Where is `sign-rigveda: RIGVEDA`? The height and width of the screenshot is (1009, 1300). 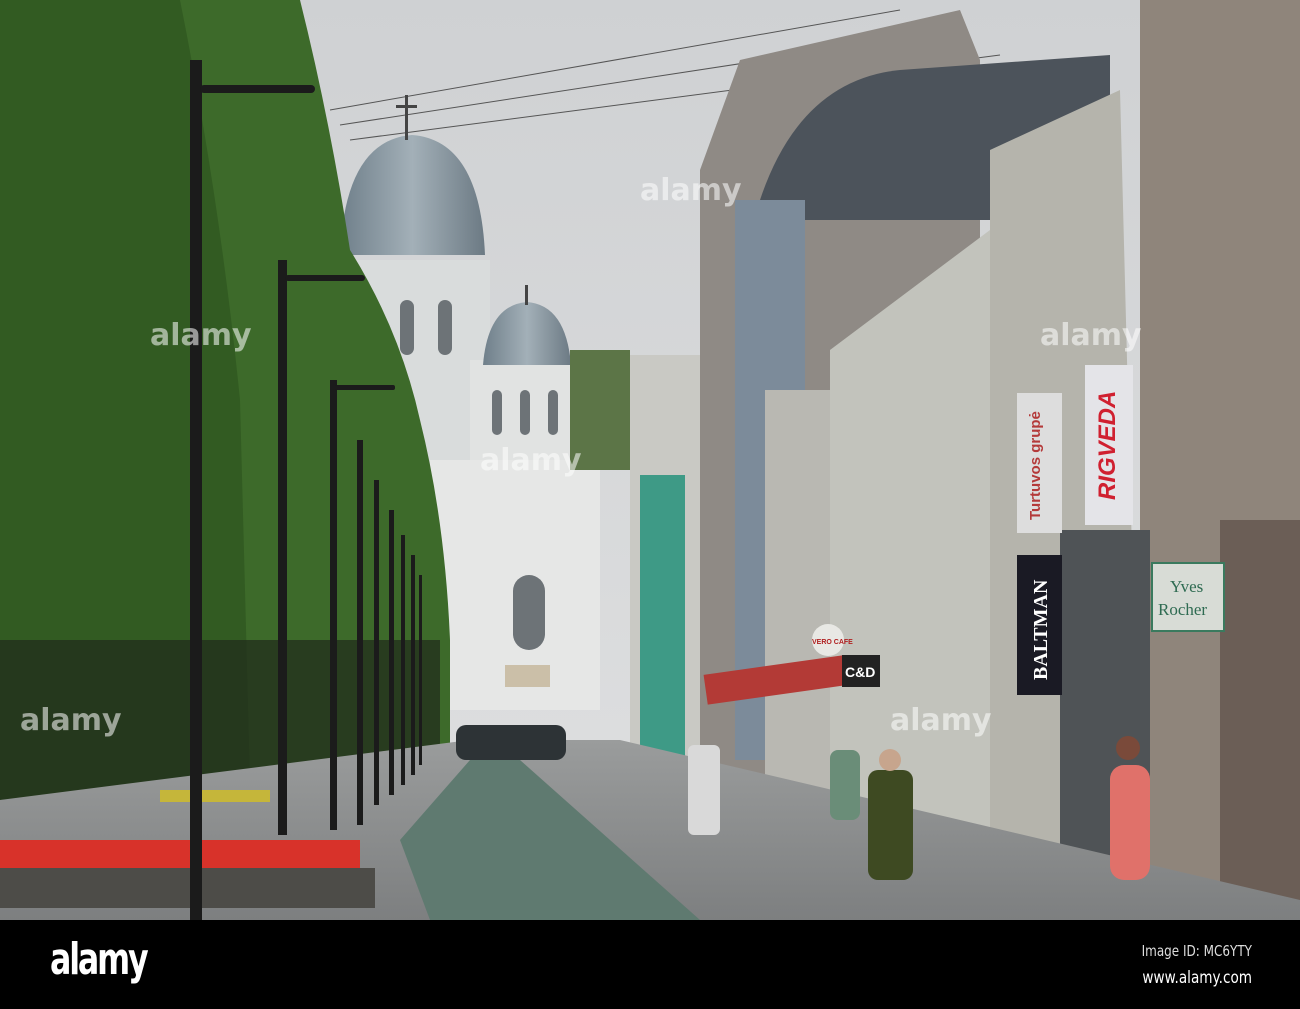 sign-rigveda: RIGVEDA is located at coordinates (1109, 445).